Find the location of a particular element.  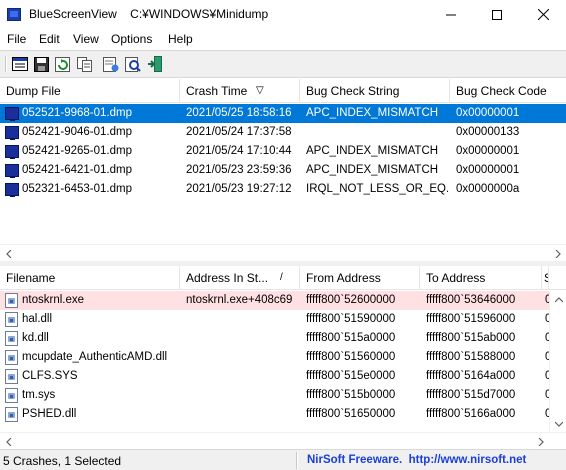

crash-time-cell: 2021/05/23 19:27:12 is located at coordinates (239, 189).